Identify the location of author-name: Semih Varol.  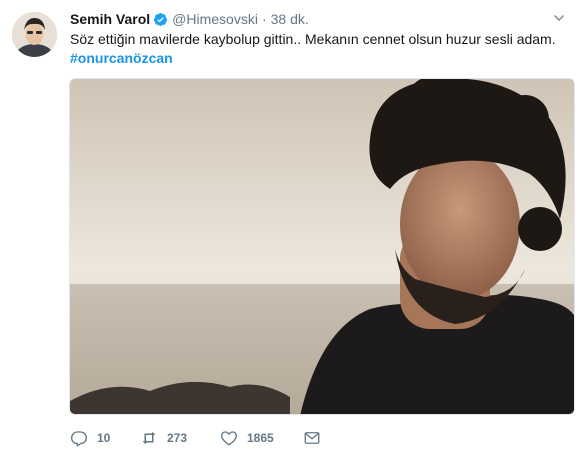
(110, 19).